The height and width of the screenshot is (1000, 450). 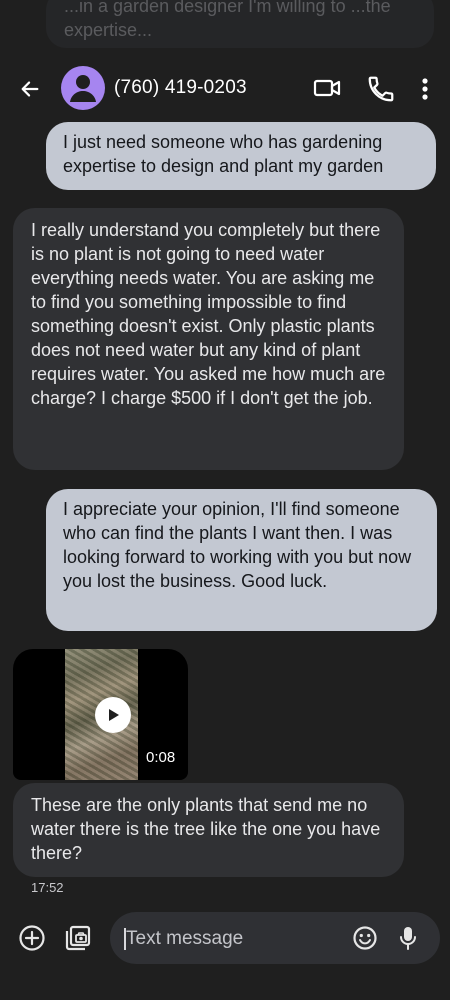 I want to click on video-attachment: 0:08, so click(x=100, y=714).